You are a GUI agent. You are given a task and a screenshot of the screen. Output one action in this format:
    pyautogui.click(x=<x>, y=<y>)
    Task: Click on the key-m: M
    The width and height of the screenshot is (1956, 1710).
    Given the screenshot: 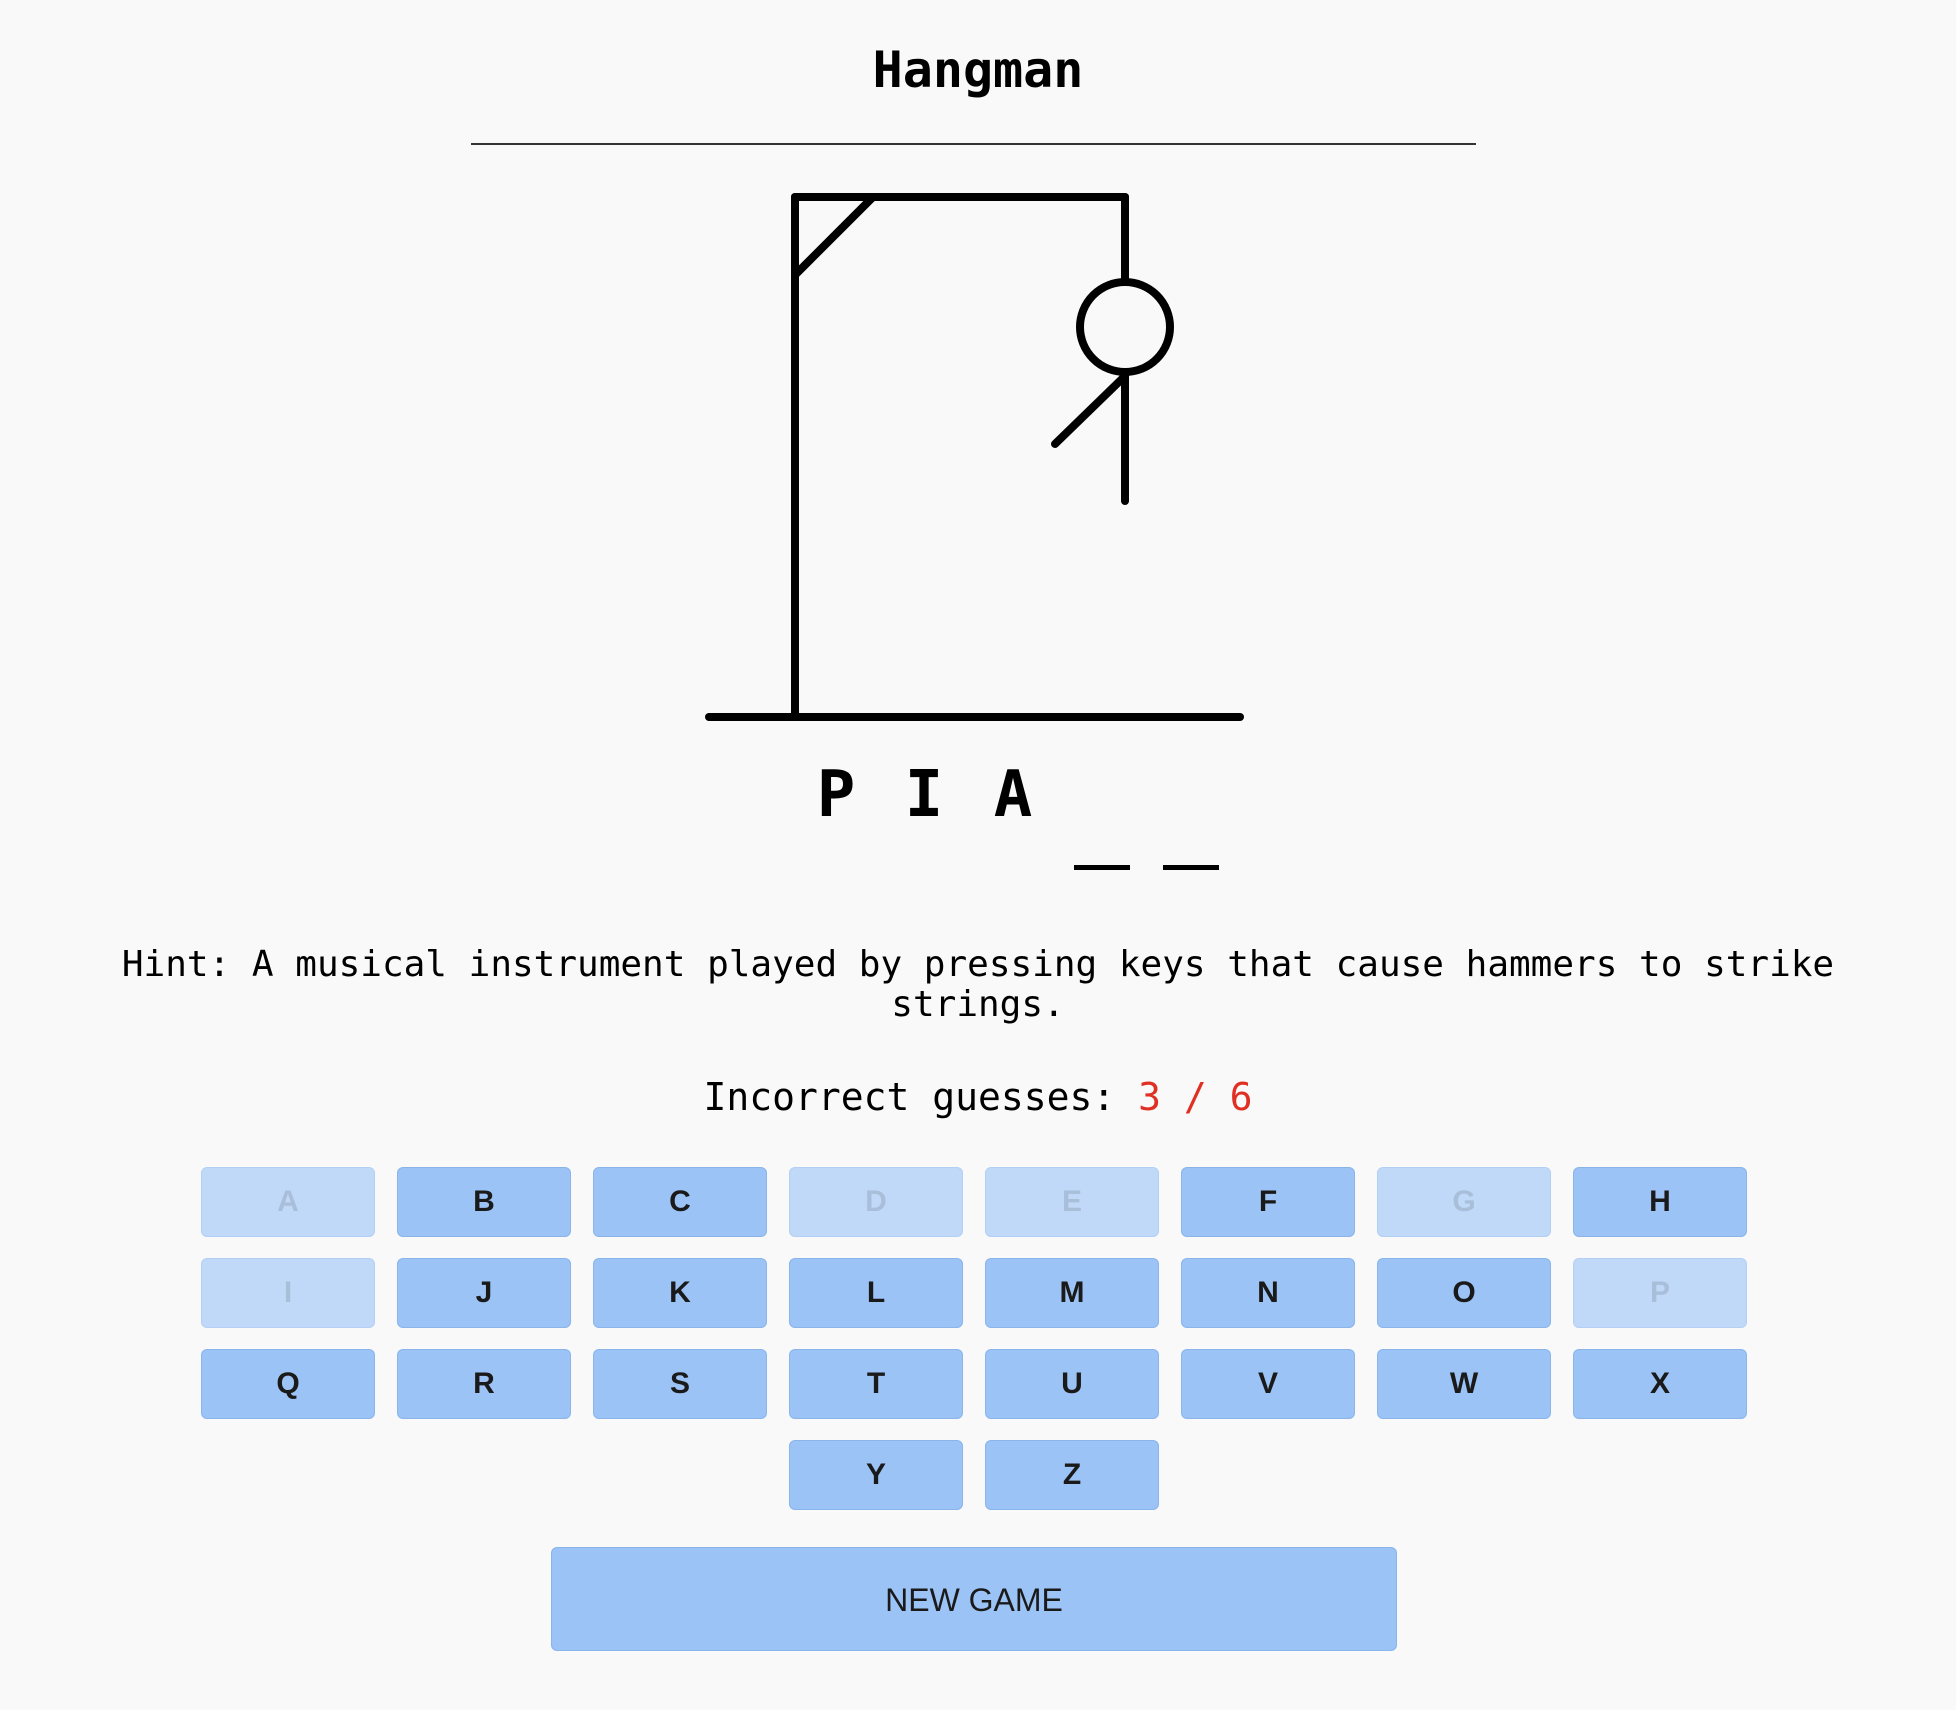 What is the action you would take?
    pyautogui.click(x=1072, y=1293)
    